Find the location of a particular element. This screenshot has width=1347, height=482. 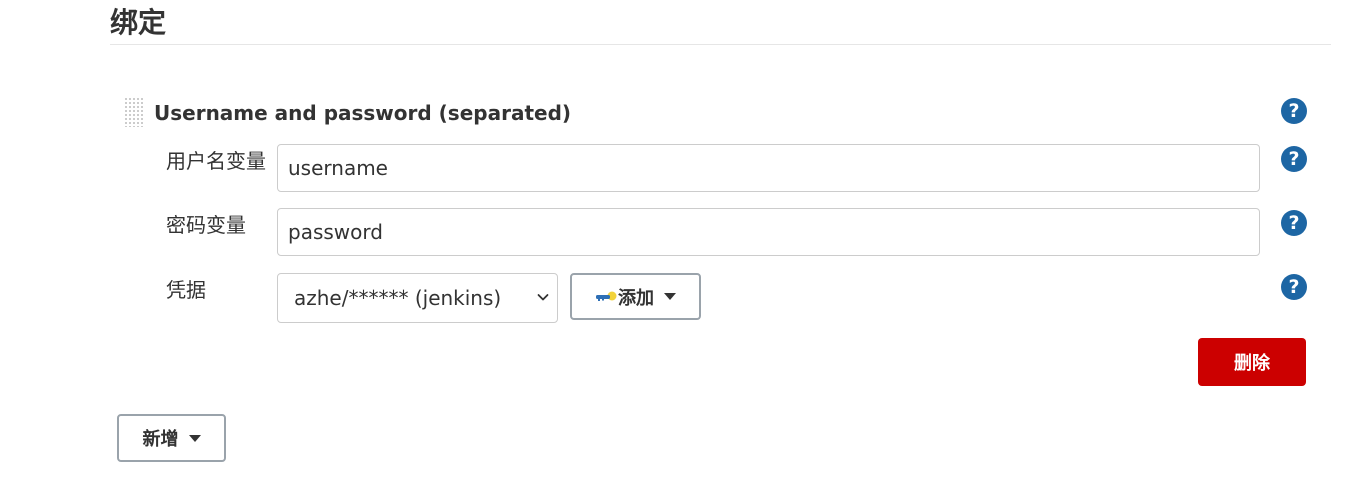

add-binding-label: 新增 is located at coordinates (160, 439).